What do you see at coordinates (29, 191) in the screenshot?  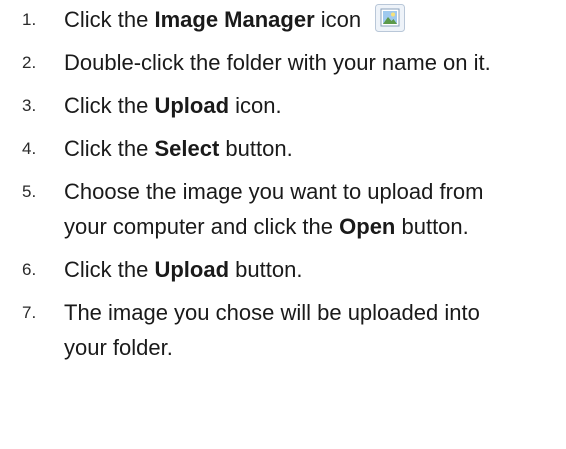 I see `step-number: 5.` at bounding box center [29, 191].